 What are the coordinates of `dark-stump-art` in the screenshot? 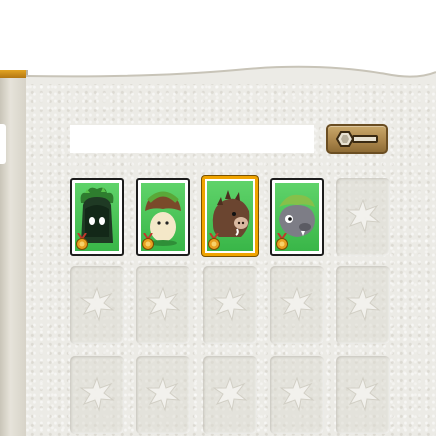 It's located at (97, 217).